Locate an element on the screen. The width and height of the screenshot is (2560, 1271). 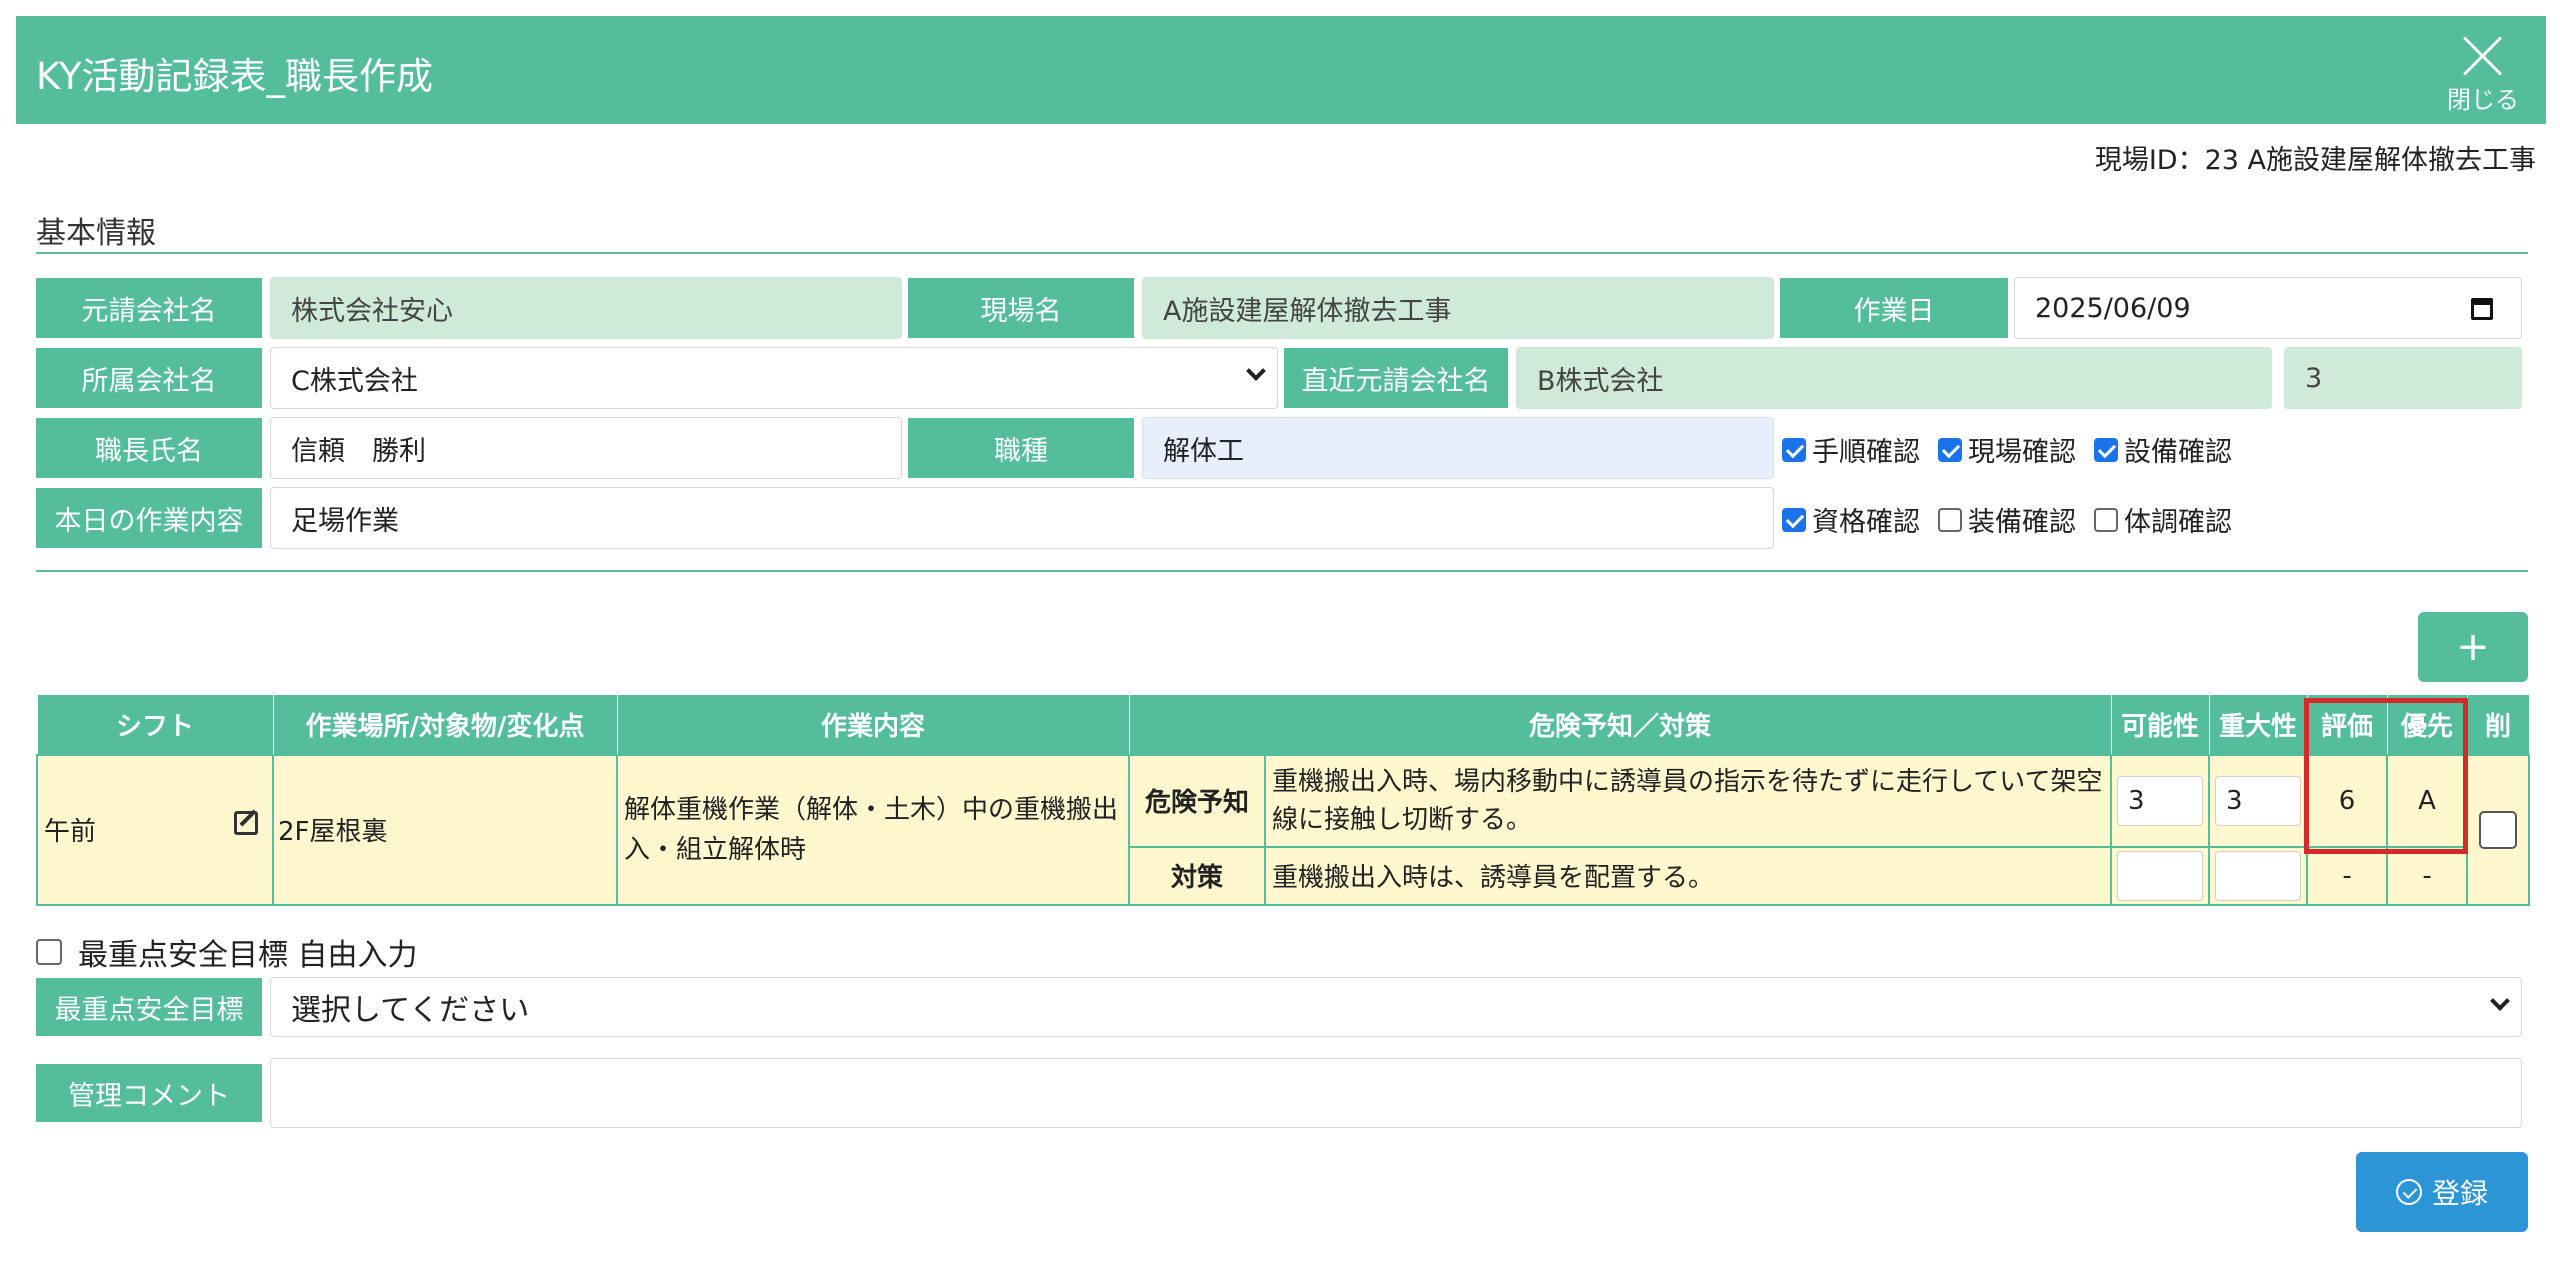
check-site: 現場確認 is located at coordinates (2007, 449).